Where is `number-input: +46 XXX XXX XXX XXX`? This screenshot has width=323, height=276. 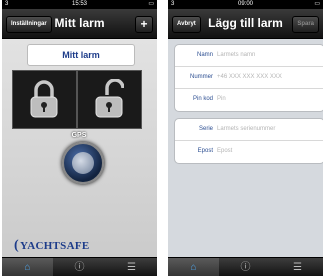 number-input: +46 XXX XXX XXX XXX is located at coordinates (249, 77).